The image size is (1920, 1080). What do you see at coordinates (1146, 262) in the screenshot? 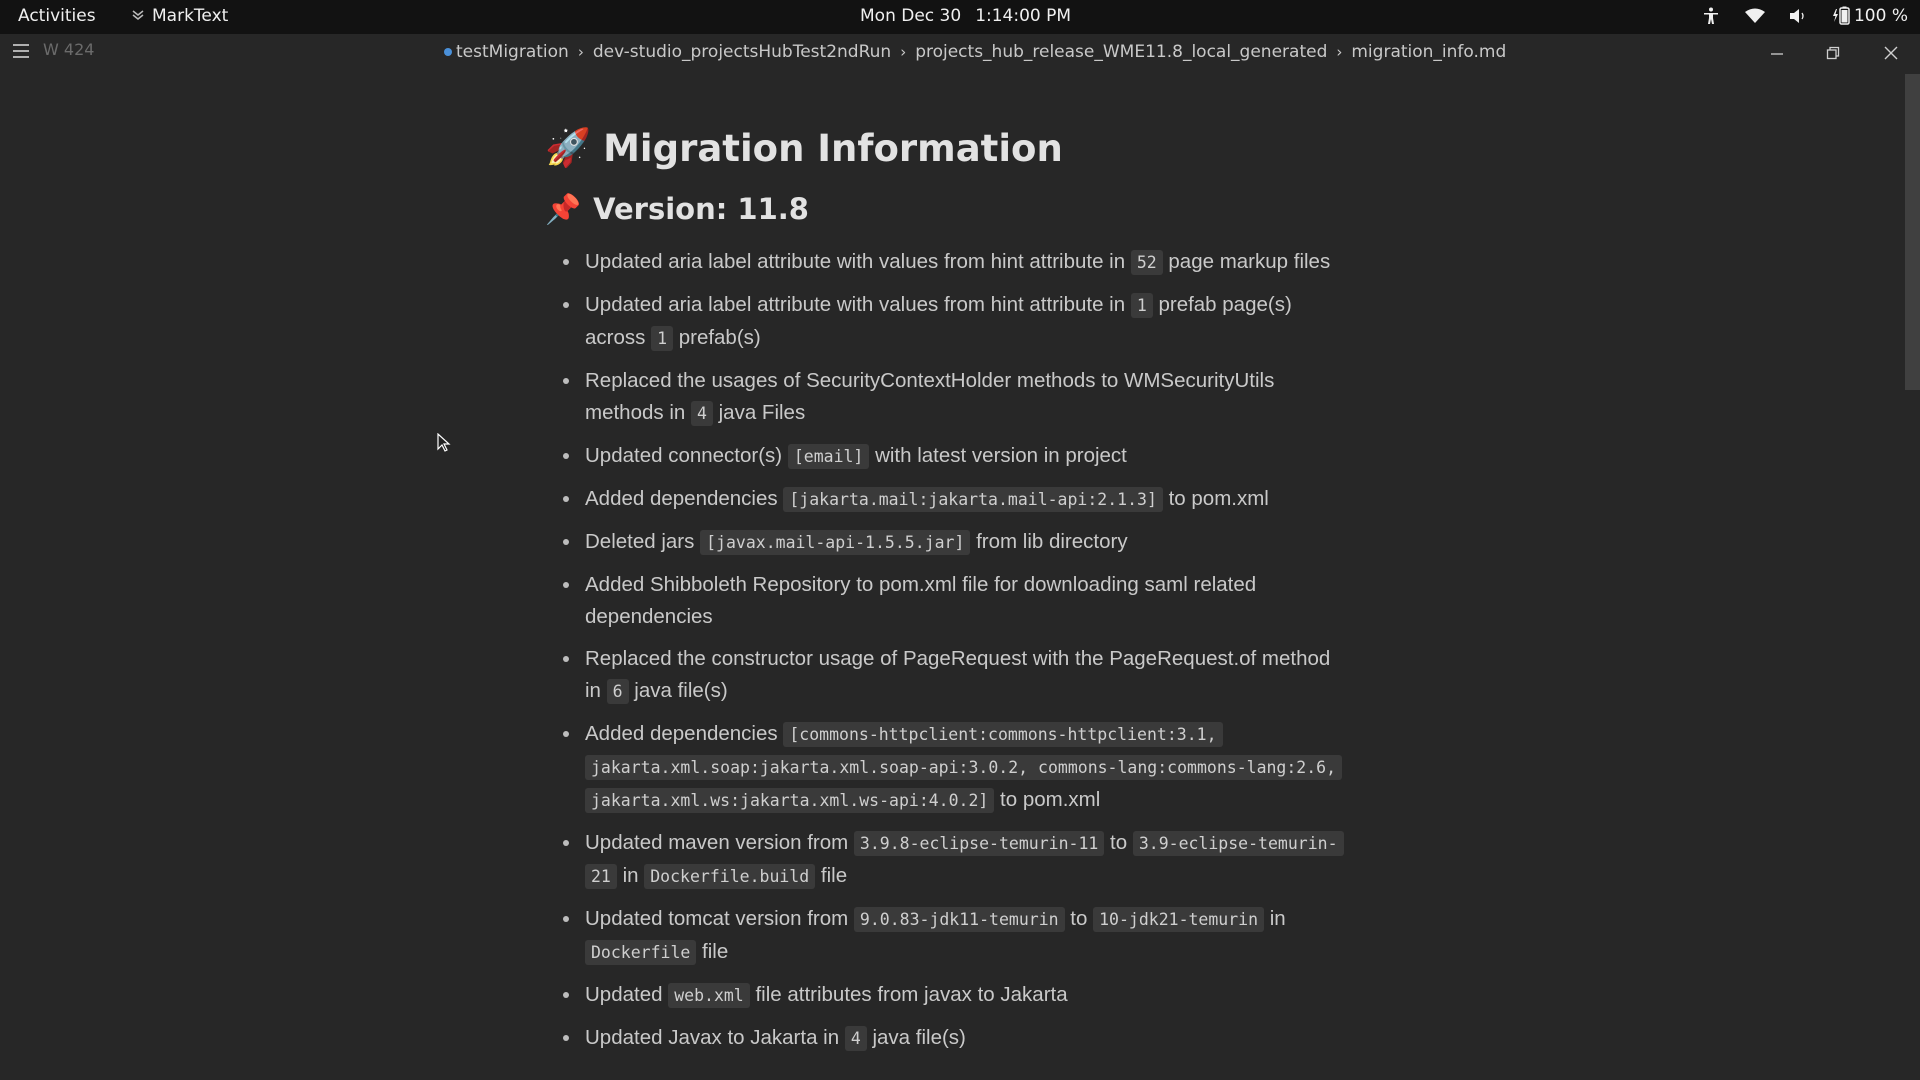
I see `inline-code: 52` at bounding box center [1146, 262].